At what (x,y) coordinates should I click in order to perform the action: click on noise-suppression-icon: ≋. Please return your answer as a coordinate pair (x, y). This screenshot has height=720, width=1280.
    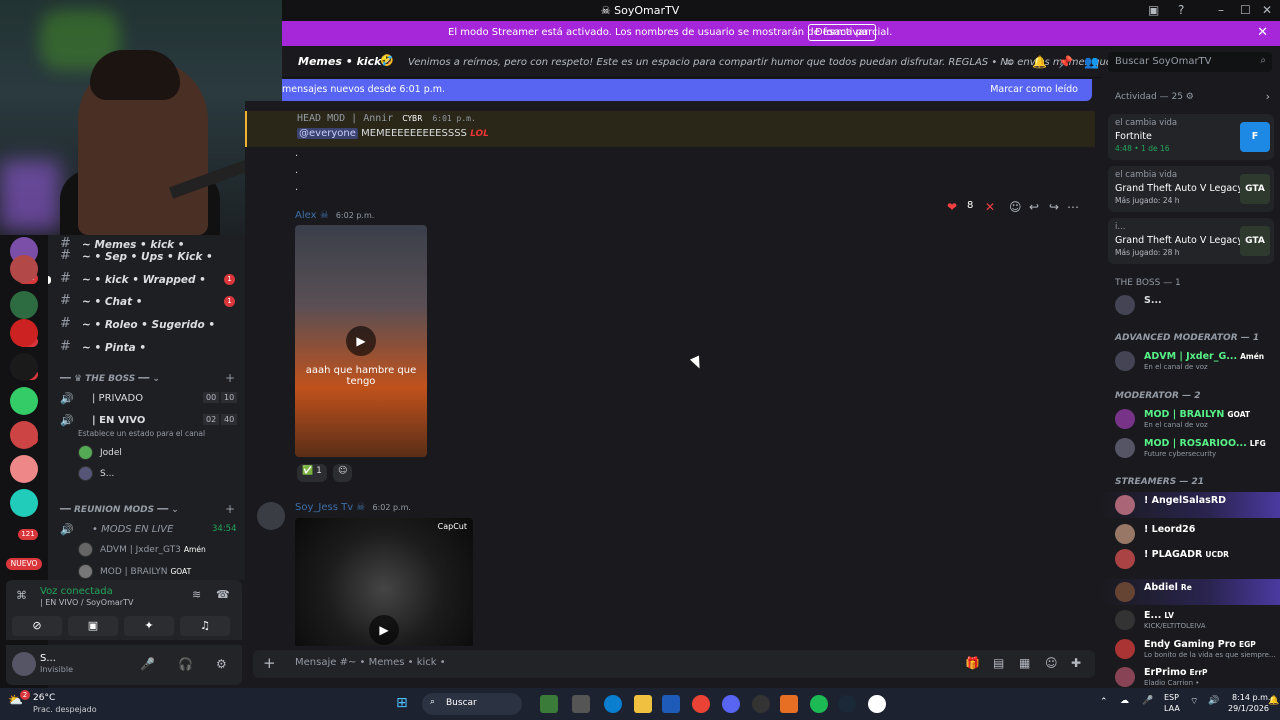
    Looking at the image, I should click on (196, 594).